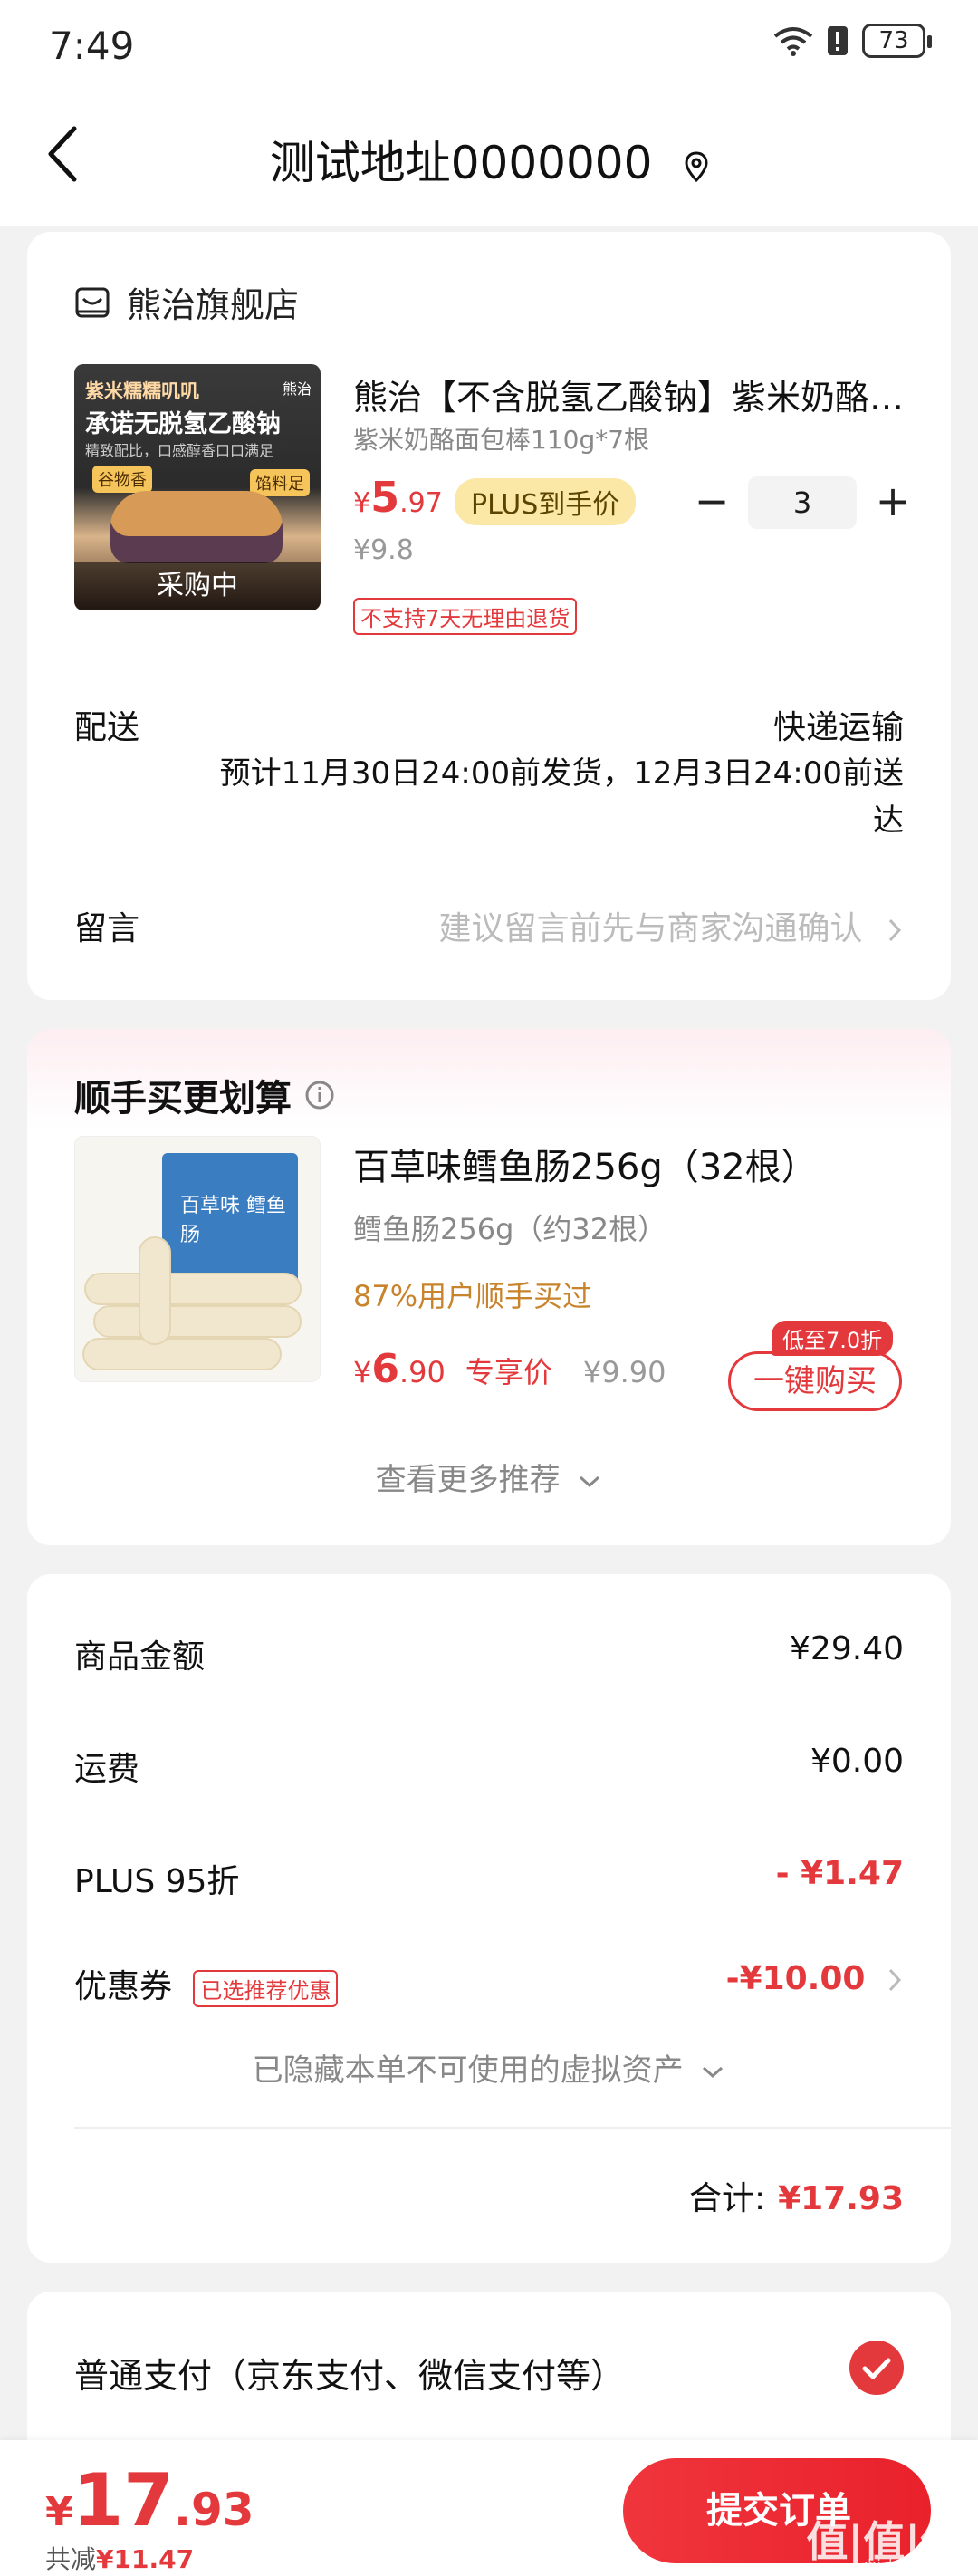 The width and height of the screenshot is (978, 2576). I want to click on package-text: 百草味 鳕鱼肠, so click(233, 1220).